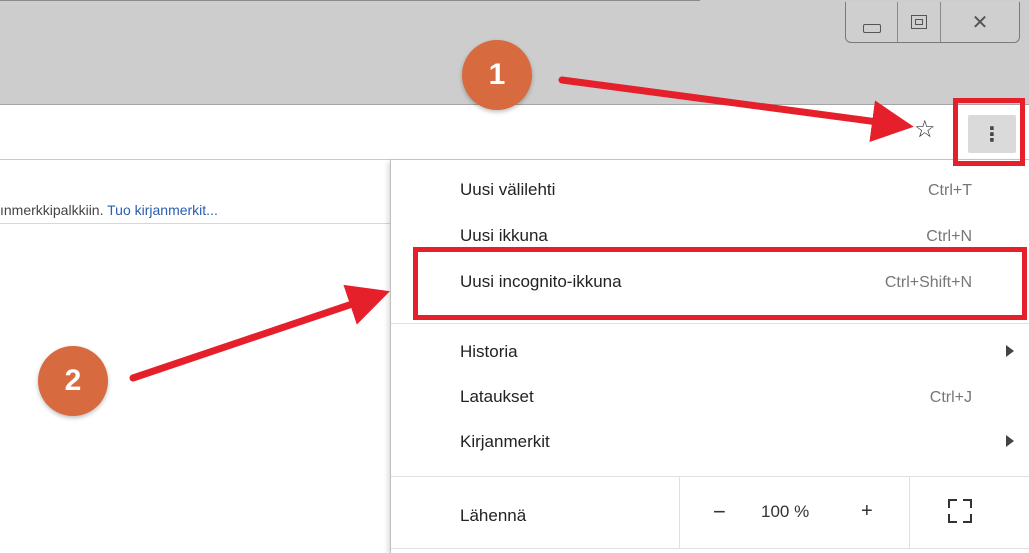  What do you see at coordinates (259, 333) in the screenshot?
I see `arrow-to-incognito-item` at bounding box center [259, 333].